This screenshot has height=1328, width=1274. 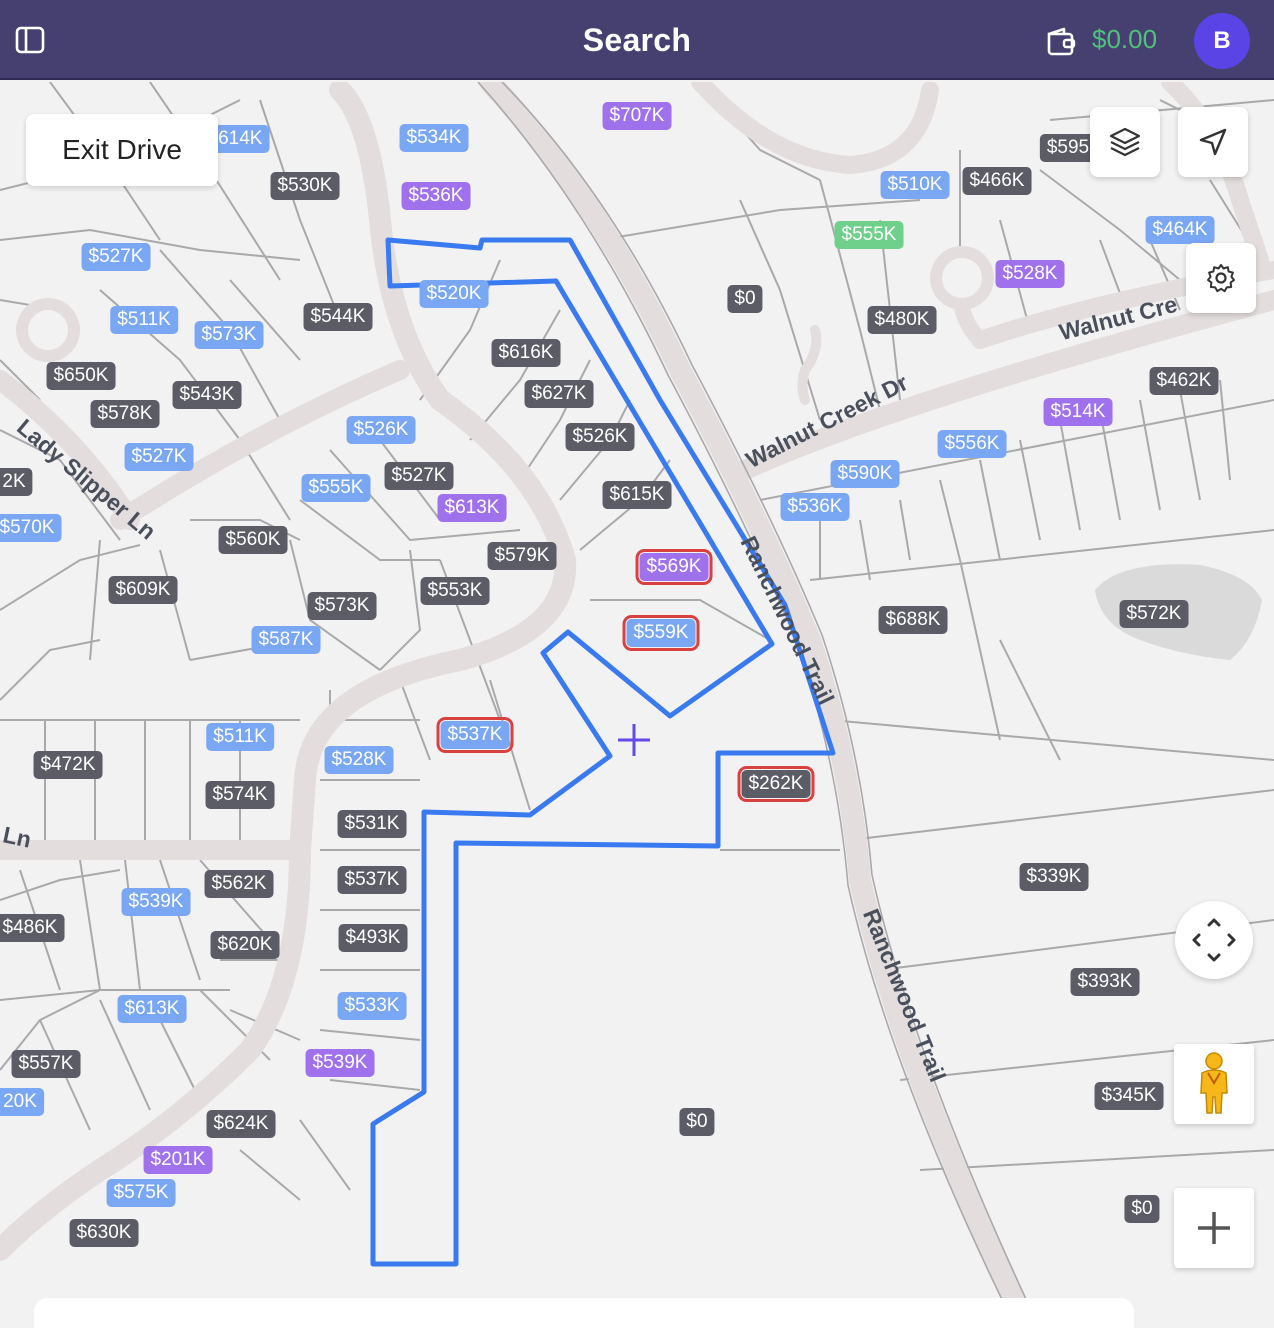 What do you see at coordinates (338, 317) in the screenshot?
I see `price-marker: $544K` at bounding box center [338, 317].